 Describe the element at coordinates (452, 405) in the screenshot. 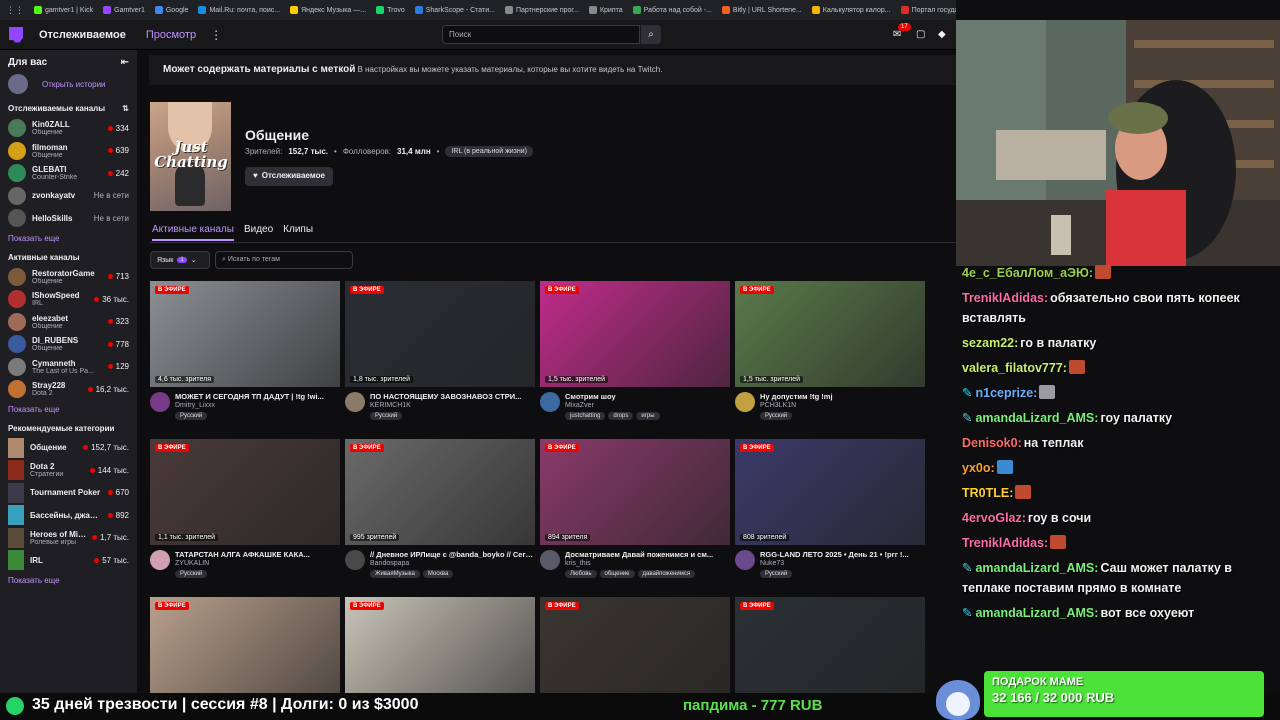

I see `streamer-name: KERIMCH1K` at that location.